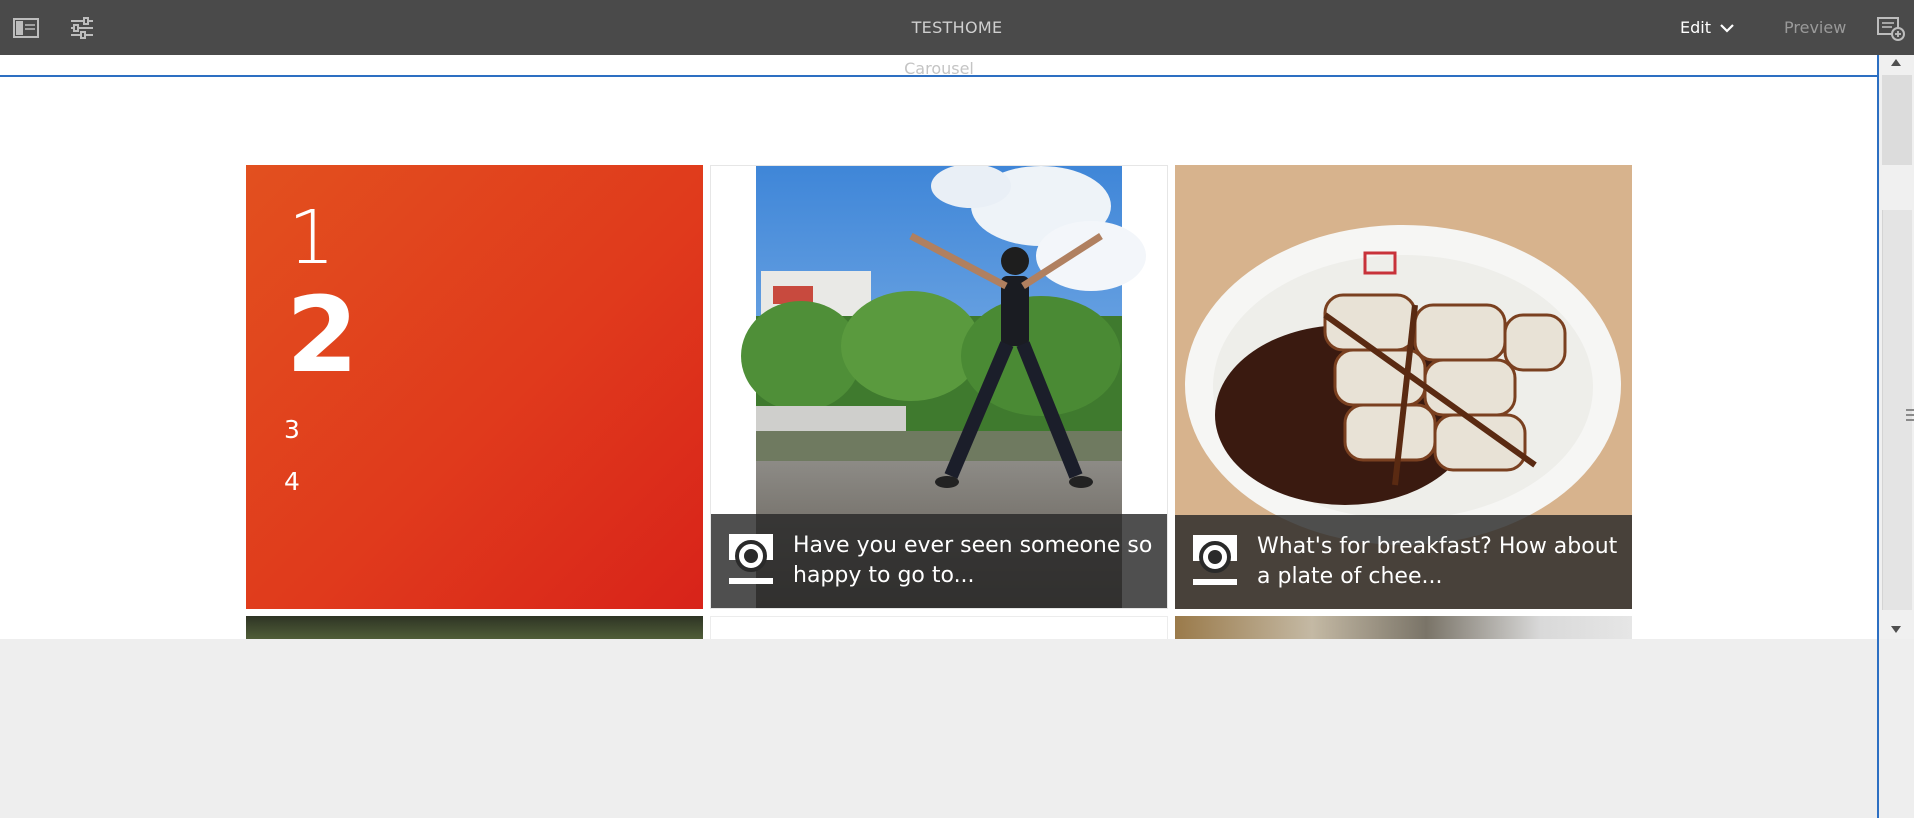 The height and width of the screenshot is (818, 1914). I want to click on annotations-icon, so click(1891, 29).